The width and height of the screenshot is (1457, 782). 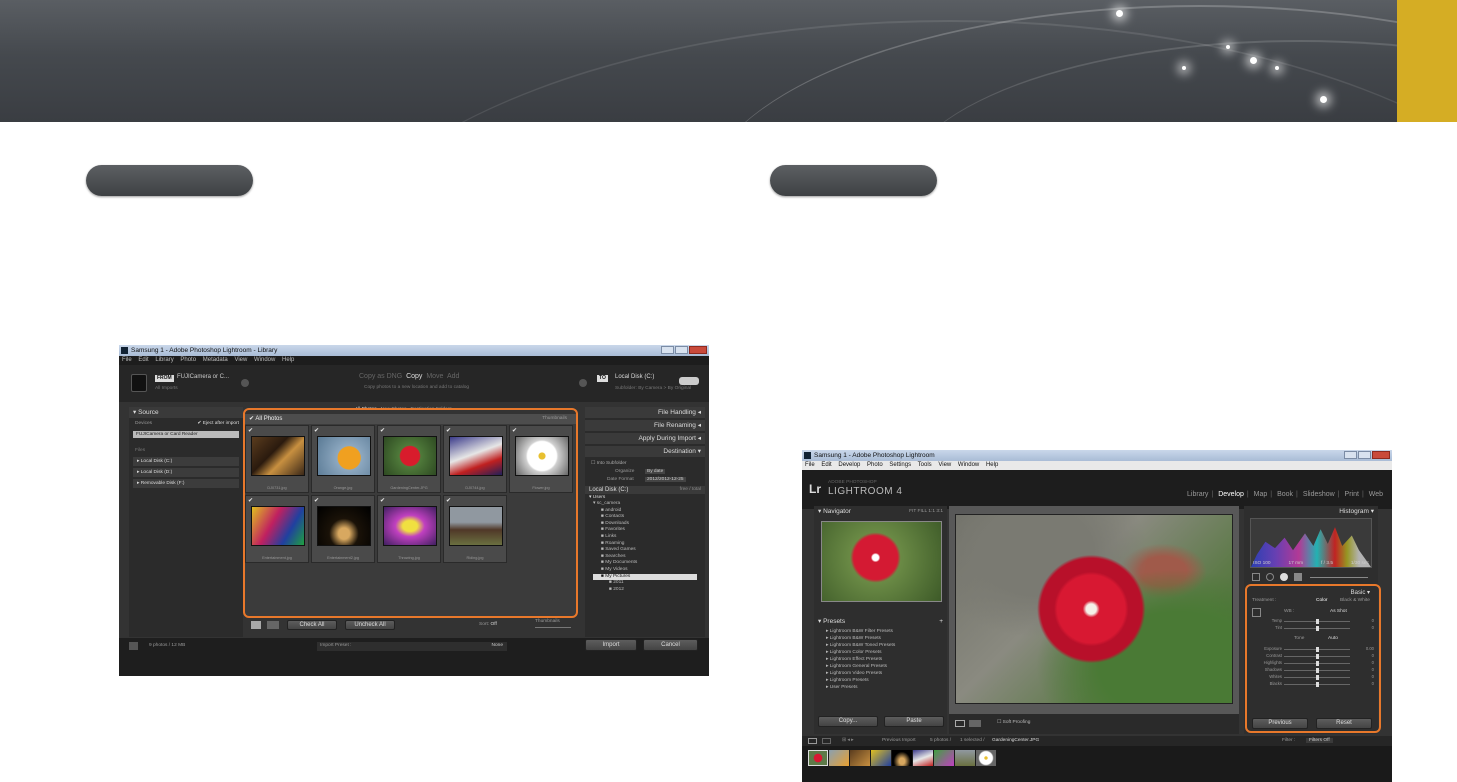 I want to click on tree-item: ■ My Videos, so click(x=645, y=570).